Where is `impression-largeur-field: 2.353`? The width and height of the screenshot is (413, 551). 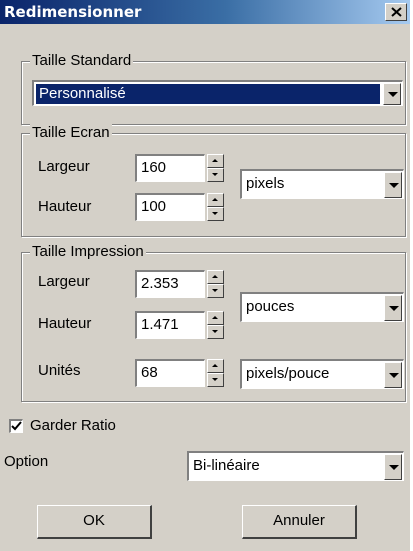
impression-largeur-field: 2.353 is located at coordinates (170, 284).